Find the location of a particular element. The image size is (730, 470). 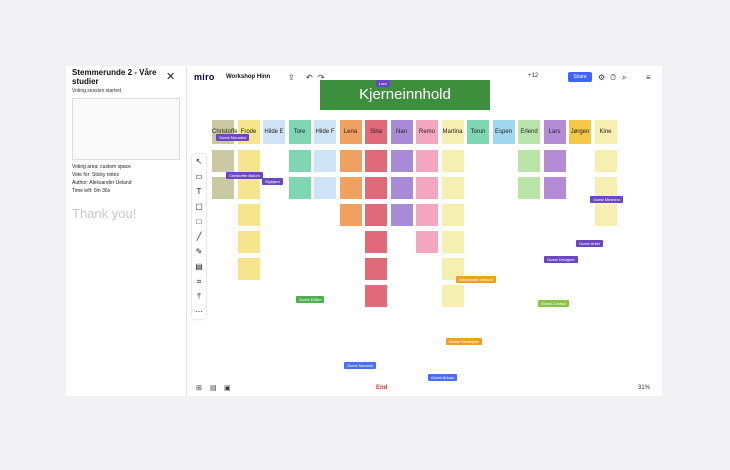

upload-icon: ⤒ is located at coordinates (199, 296).